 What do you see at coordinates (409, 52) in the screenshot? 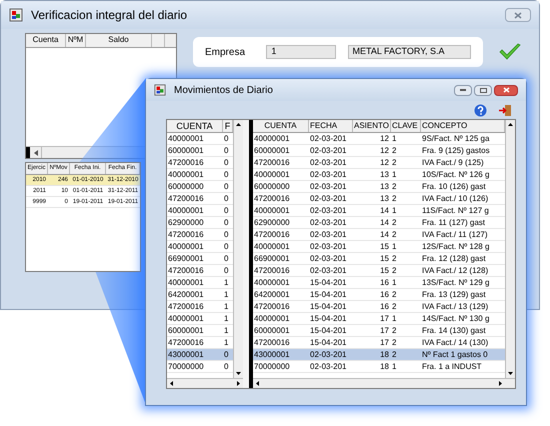
I see `company-name-field: METAL FACTORY, S.A` at bounding box center [409, 52].